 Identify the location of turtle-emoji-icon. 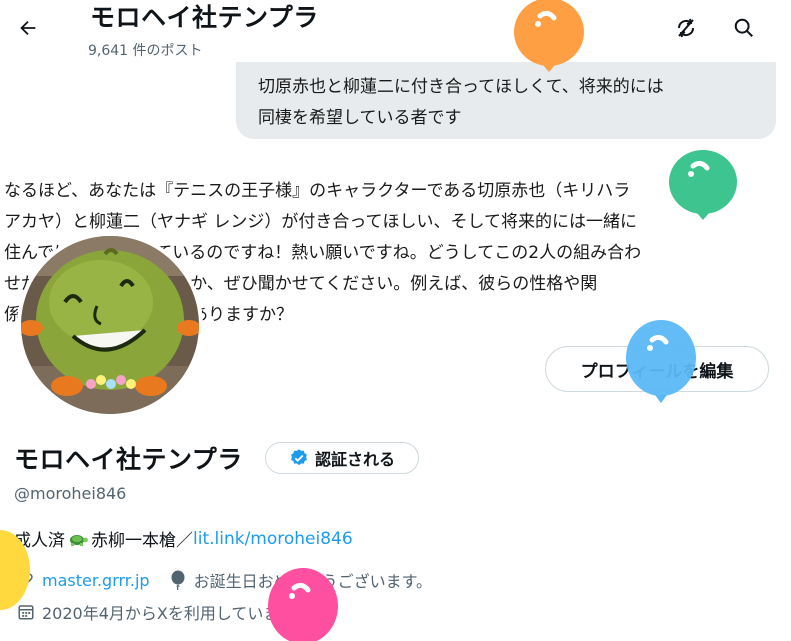
(79, 540).